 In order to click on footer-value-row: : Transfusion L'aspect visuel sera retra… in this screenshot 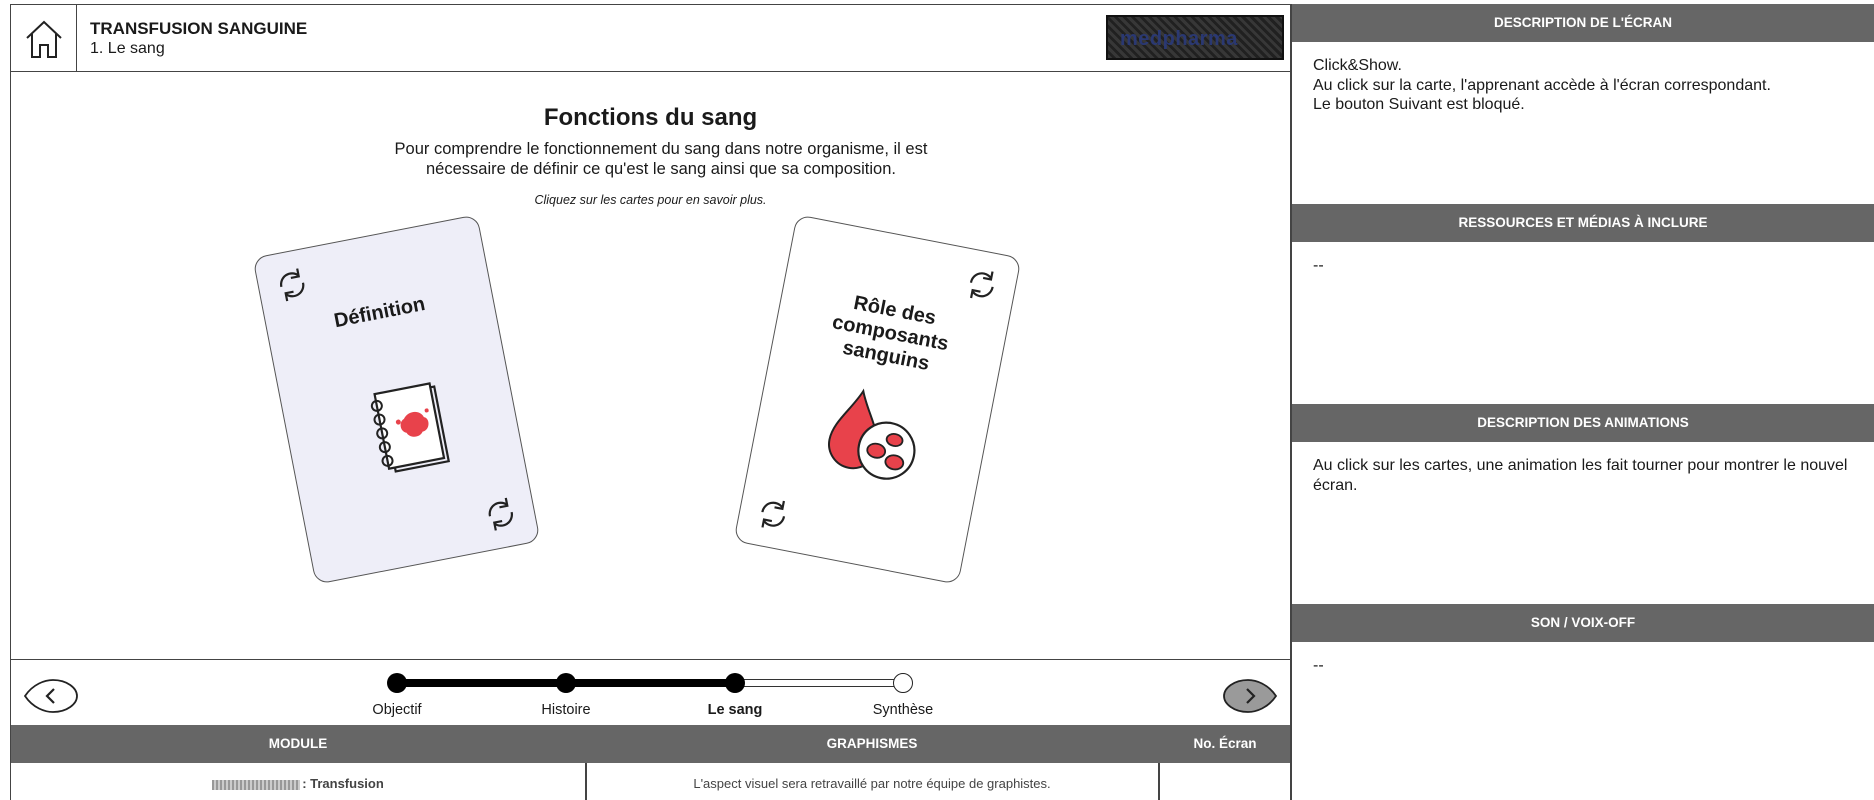, I will do `click(650, 781)`.